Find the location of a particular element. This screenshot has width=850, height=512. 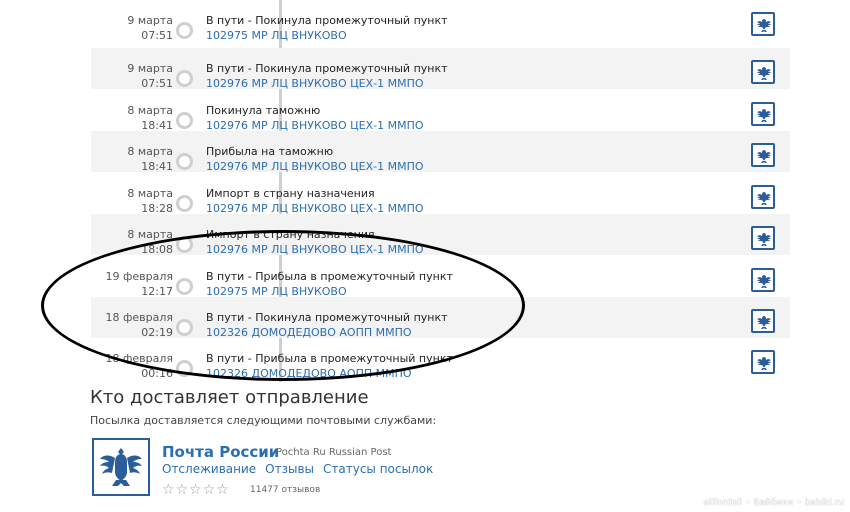

event-status: Покинула таможню is located at coordinates (263, 110).